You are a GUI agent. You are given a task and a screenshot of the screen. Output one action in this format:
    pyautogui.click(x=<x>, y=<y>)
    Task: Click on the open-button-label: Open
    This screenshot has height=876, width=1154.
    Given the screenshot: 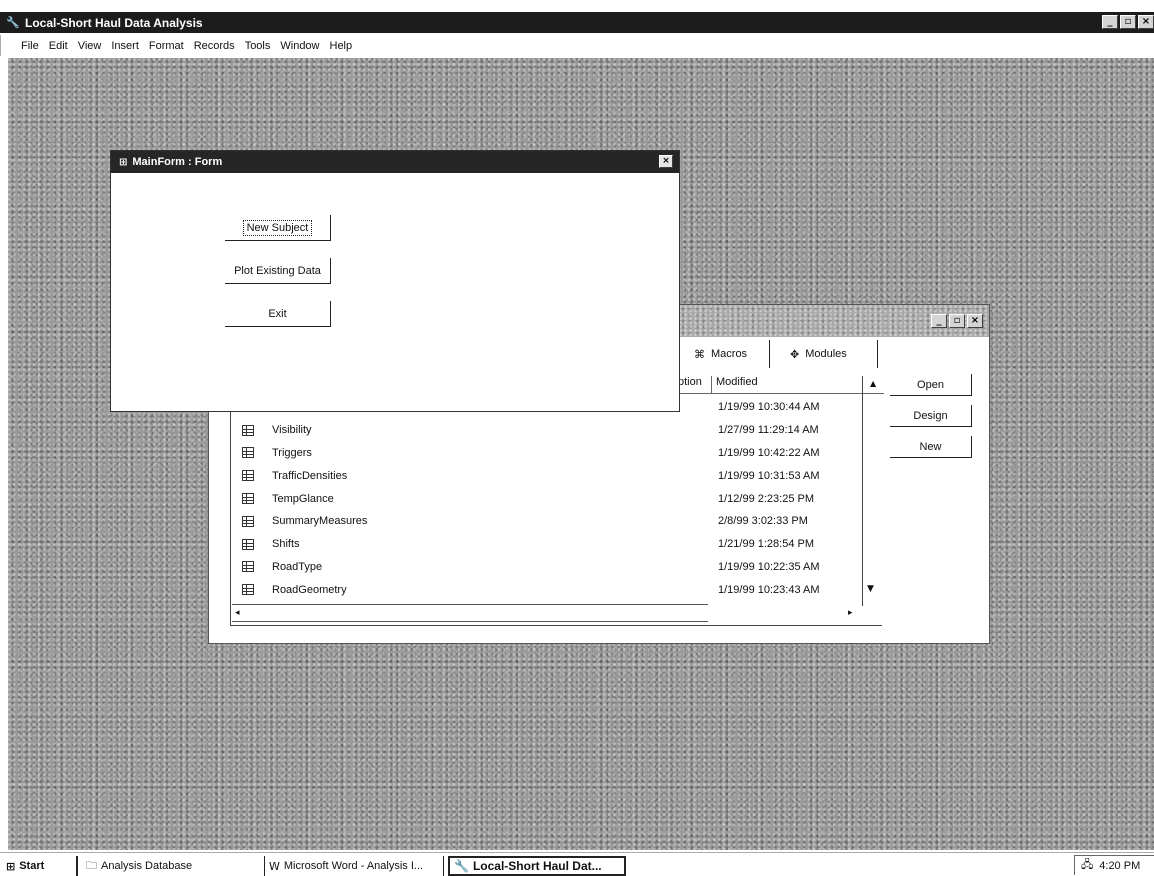 What is the action you would take?
    pyautogui.click(x=930, y=384)
    